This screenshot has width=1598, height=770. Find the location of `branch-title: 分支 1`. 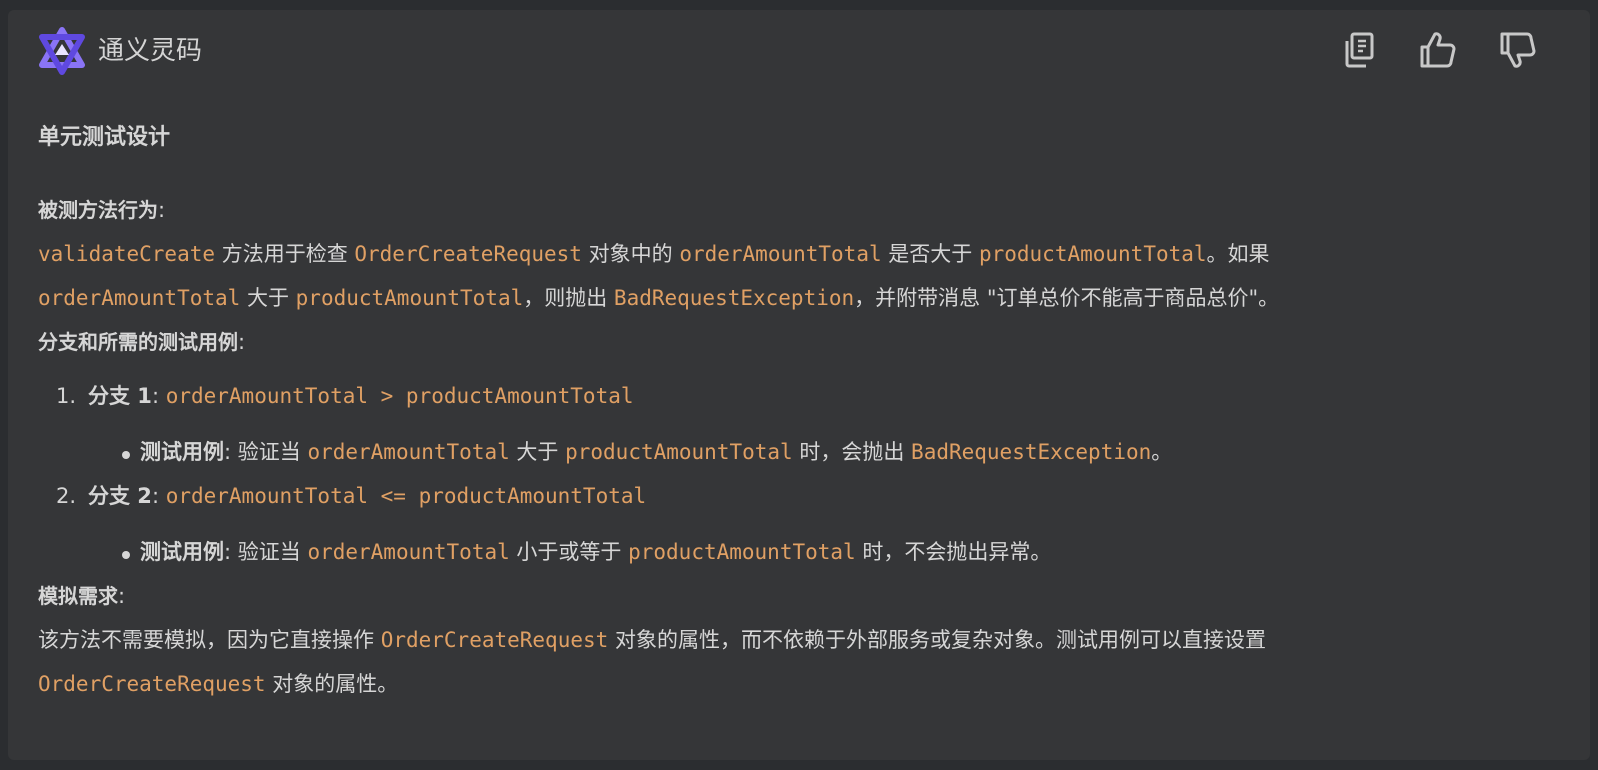

branch-title: 分支 1 is located at coordinates (120, 396).